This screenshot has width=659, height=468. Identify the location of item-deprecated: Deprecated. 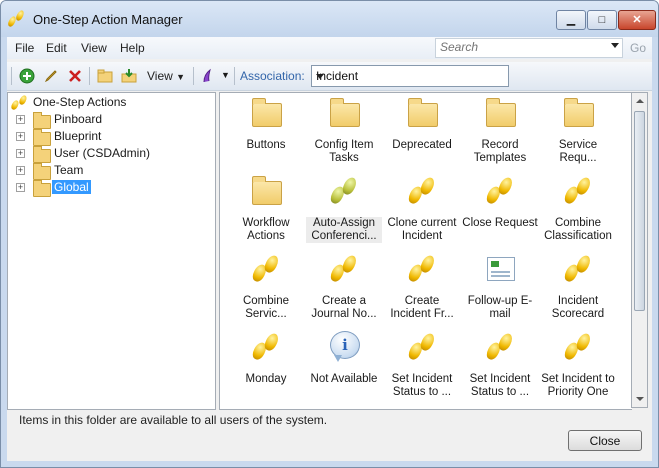
(422, 124).